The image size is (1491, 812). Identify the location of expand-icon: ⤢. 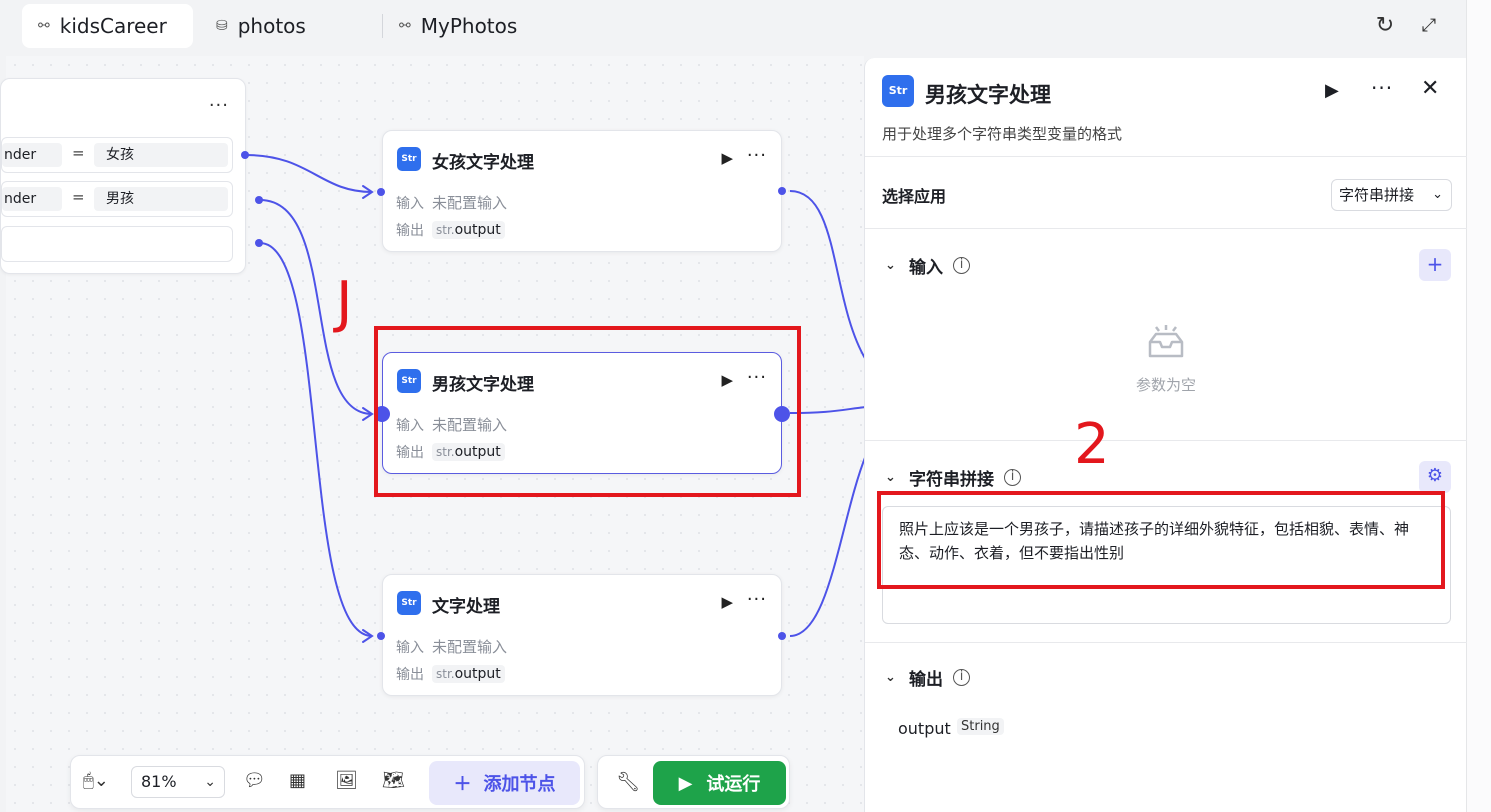
(1429, 26).